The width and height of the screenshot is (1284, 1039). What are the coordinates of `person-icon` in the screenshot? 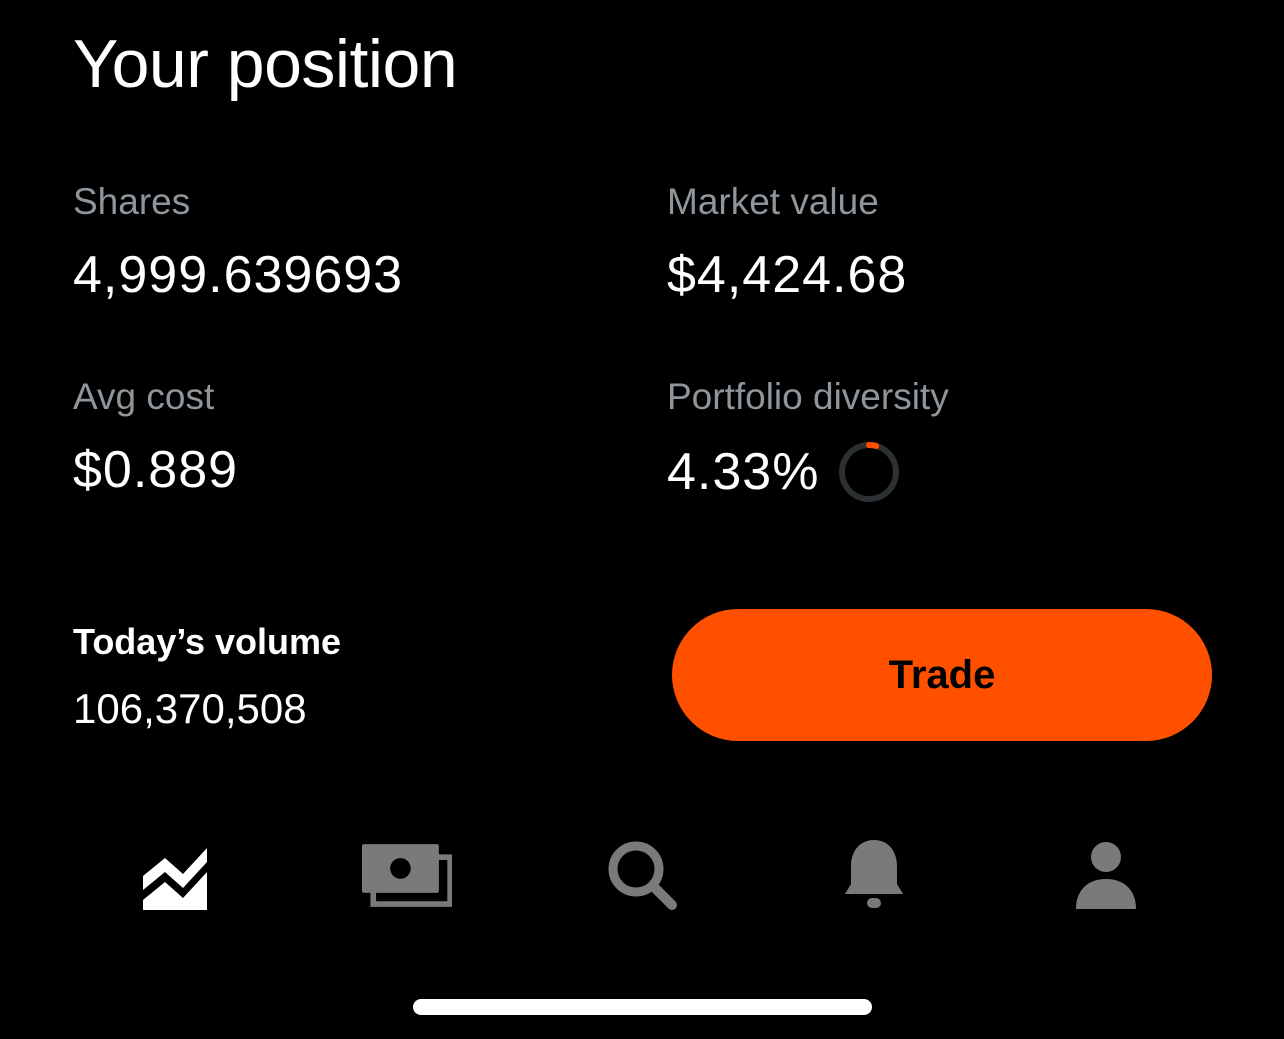 It's located at (1106, 875).